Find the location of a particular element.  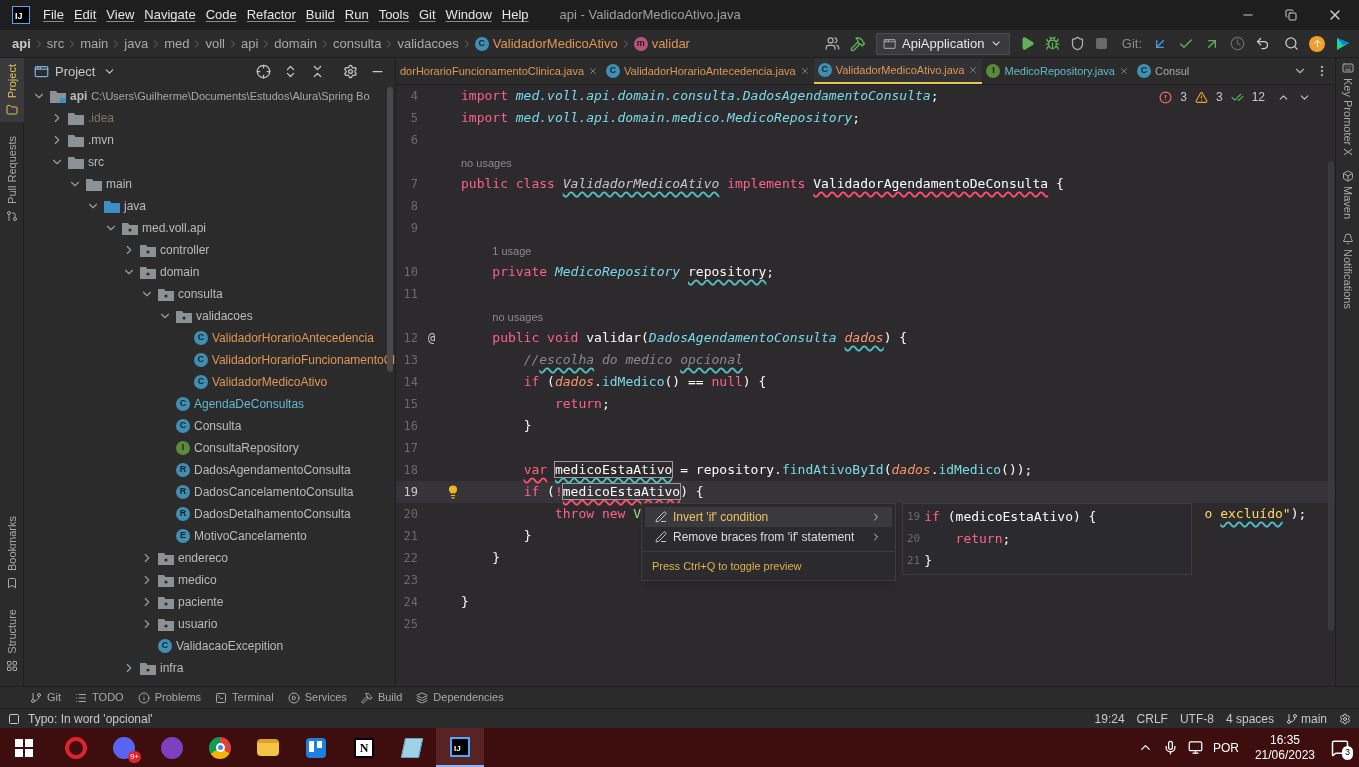

tree-item: domain is located at coordinates (180, 272).